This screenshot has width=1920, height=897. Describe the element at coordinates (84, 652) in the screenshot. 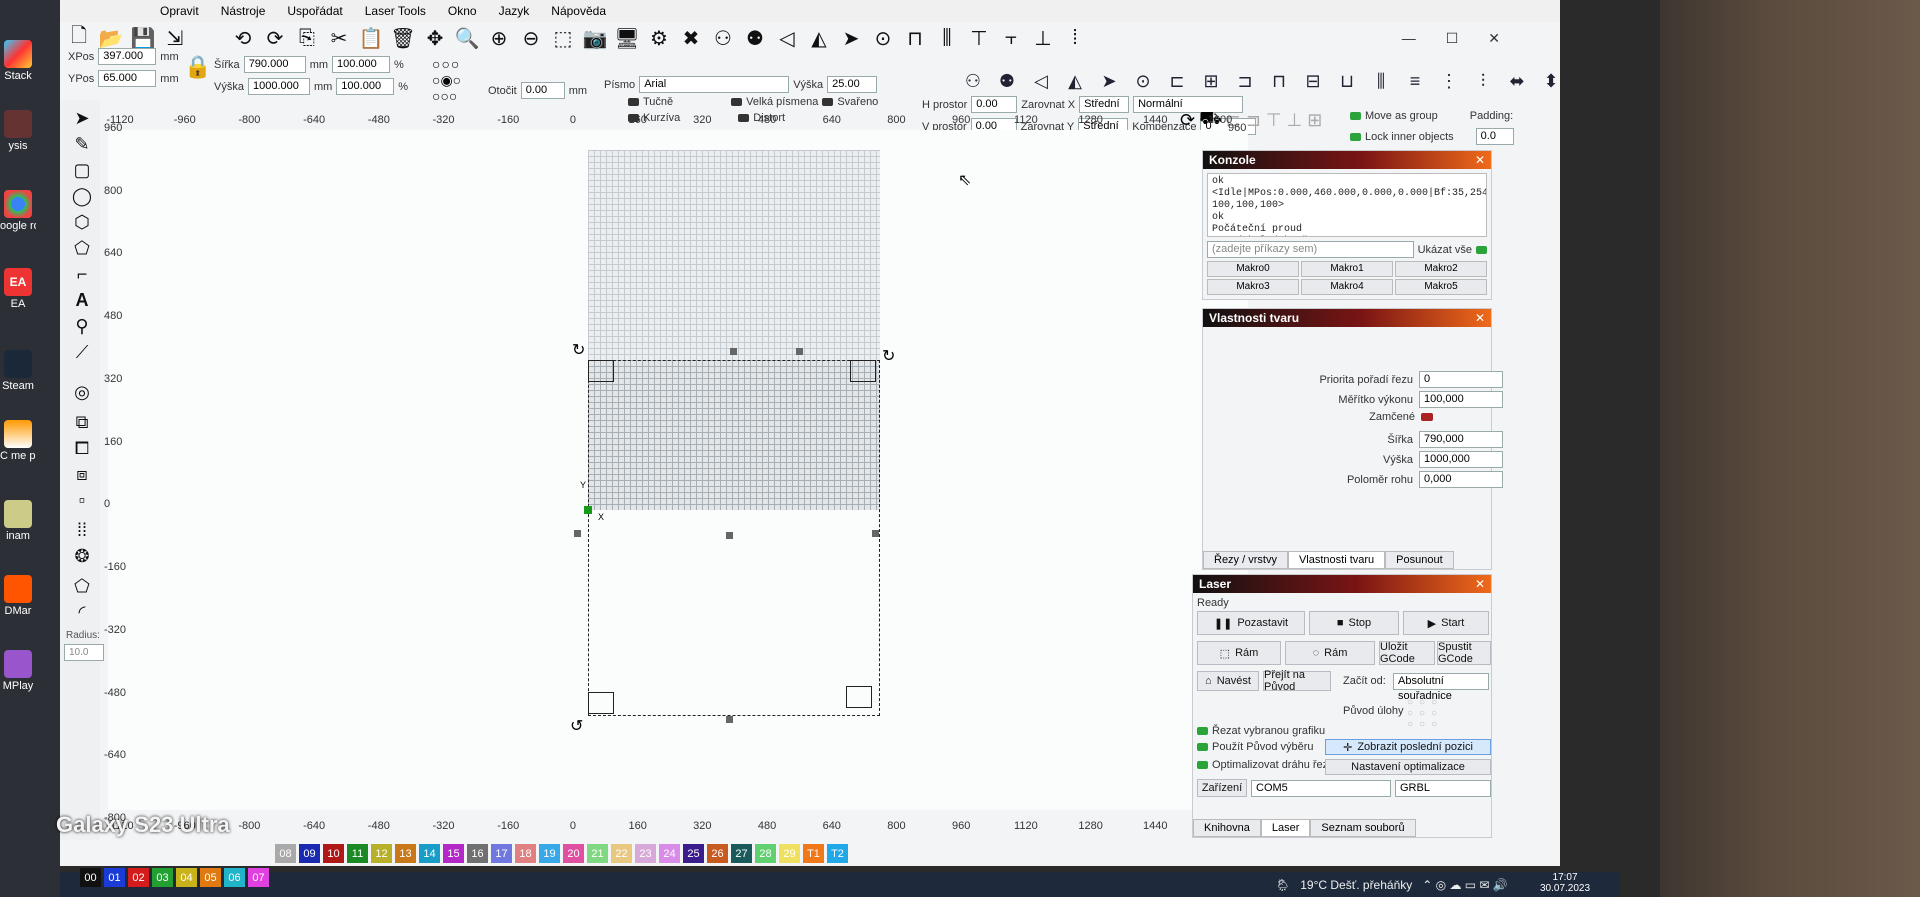

I see `radius-field: 10.0` at that location.